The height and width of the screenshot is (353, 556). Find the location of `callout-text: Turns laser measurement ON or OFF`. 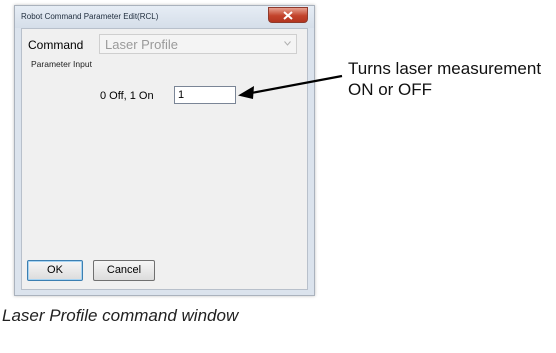

callout-text: Turns laser measurement ON or OFF is located at coordinates (445, 79).